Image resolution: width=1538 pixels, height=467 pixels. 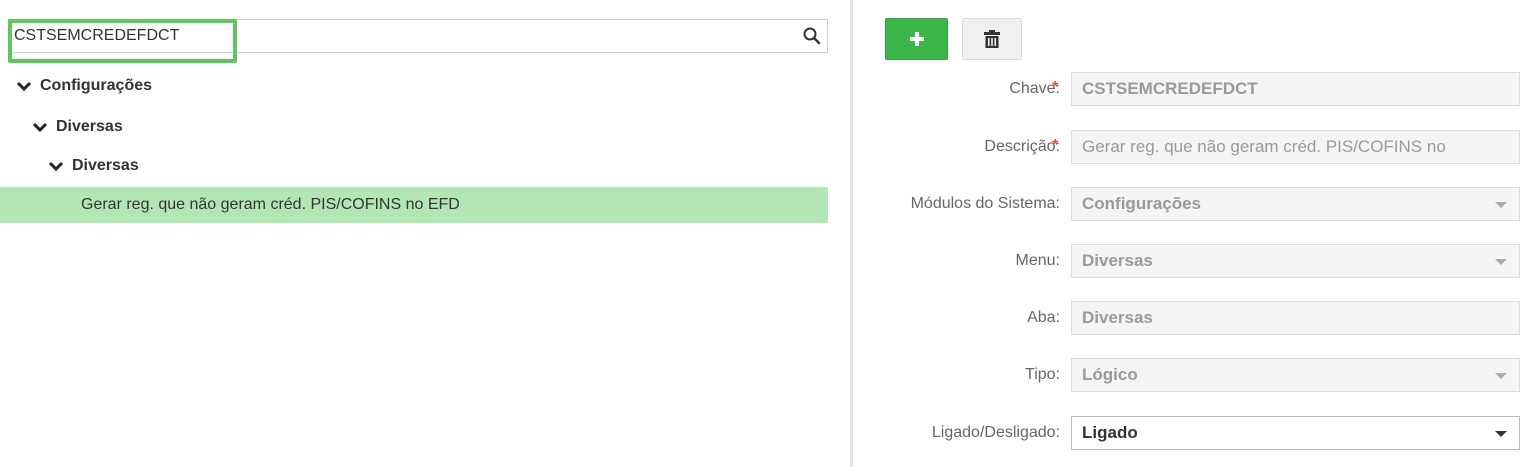 I want to click on aba-field: Diversas, so click(x=1295, y=318).